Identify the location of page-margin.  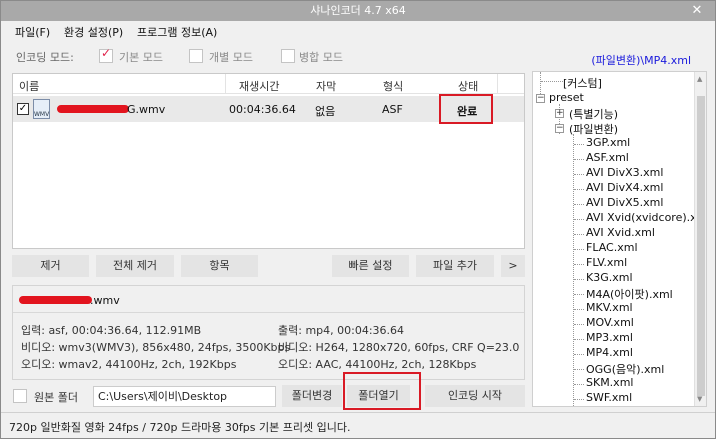
(718, 219).